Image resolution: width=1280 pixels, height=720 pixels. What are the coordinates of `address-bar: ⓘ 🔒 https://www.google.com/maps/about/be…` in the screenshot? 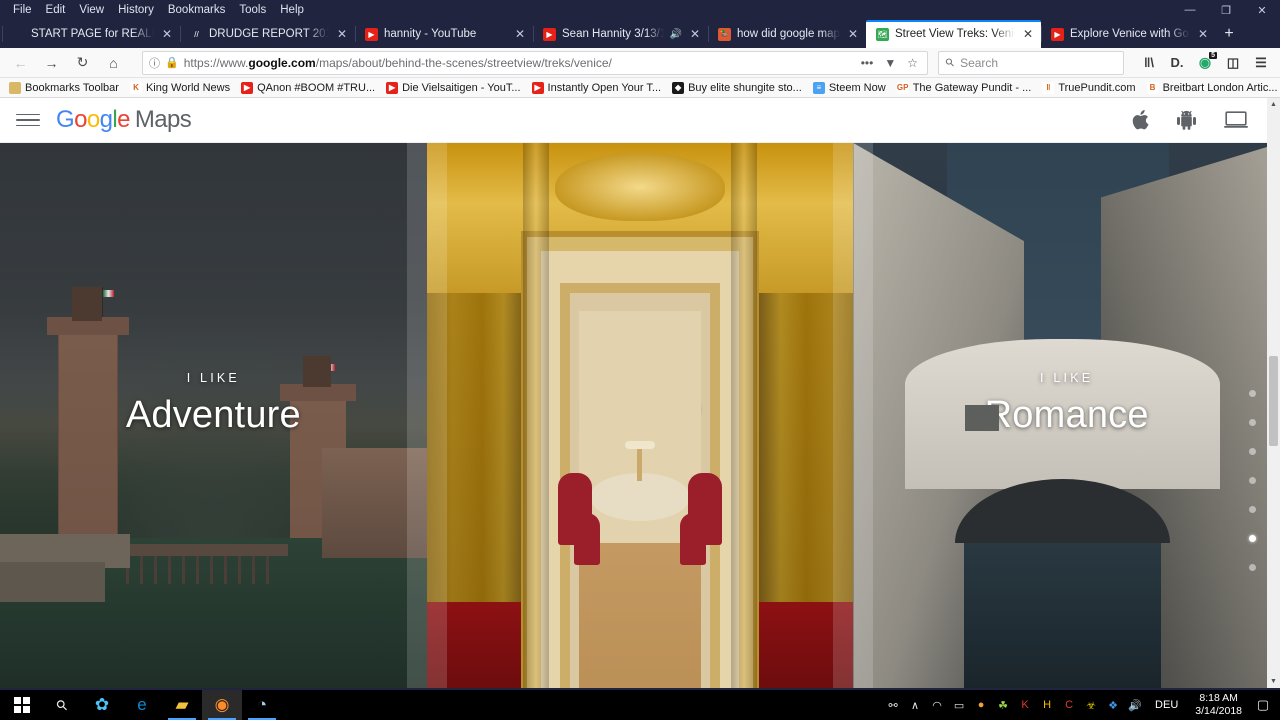 It's located at (535, 62).